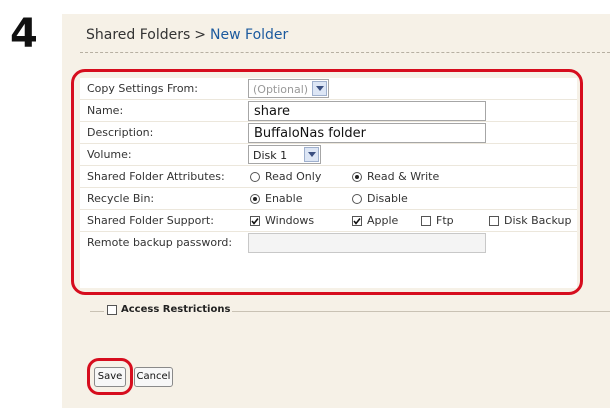 The image size is (610, 408). Describe the element at coordinates (24, 34) in the screenshot. I see `step-number: 4` at that location.